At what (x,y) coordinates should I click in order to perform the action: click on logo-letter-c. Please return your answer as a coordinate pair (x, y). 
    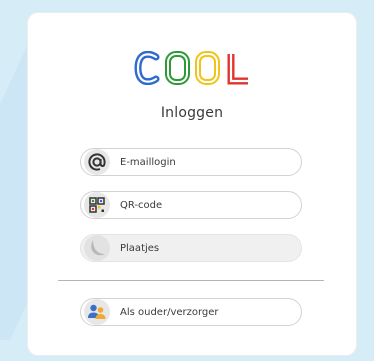
    Looking at the image, I should click on (146, 68).